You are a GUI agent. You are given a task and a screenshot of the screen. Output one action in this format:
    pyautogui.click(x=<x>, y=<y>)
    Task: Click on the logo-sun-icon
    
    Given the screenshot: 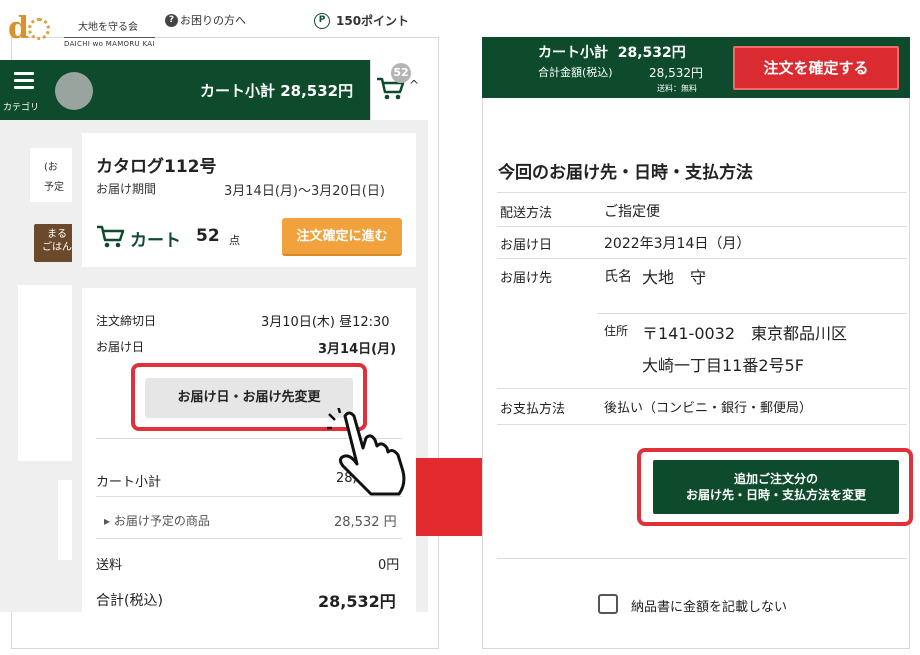 What is the action you would take?
    pyautogui.click(x=39, y=29)
    